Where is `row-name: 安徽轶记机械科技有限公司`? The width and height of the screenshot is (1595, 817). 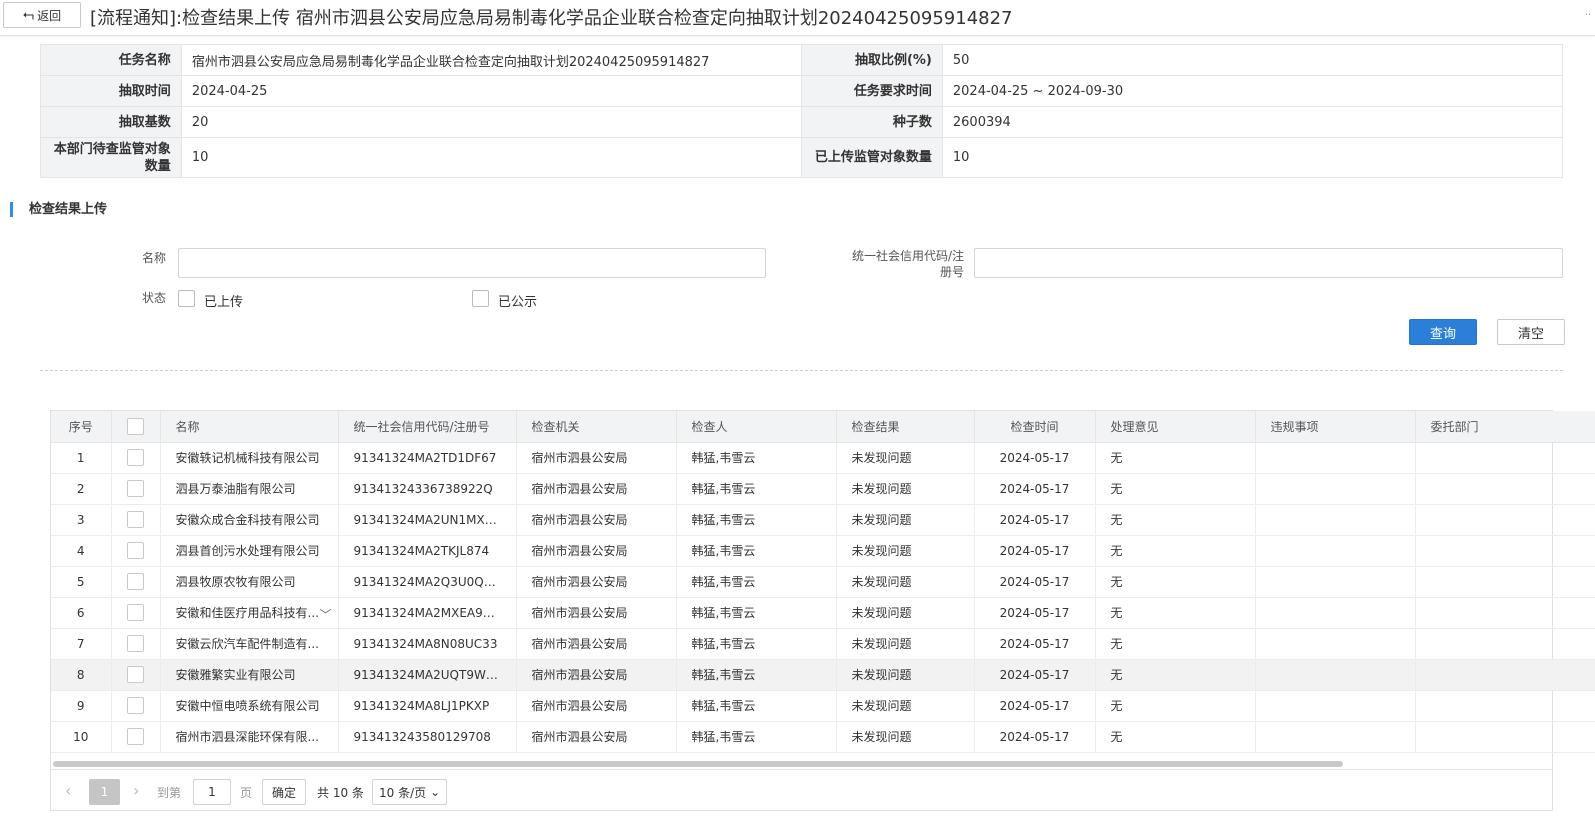 row-name: 安徽轶记机械科技有限公司 is located at coordinates (249, 458).